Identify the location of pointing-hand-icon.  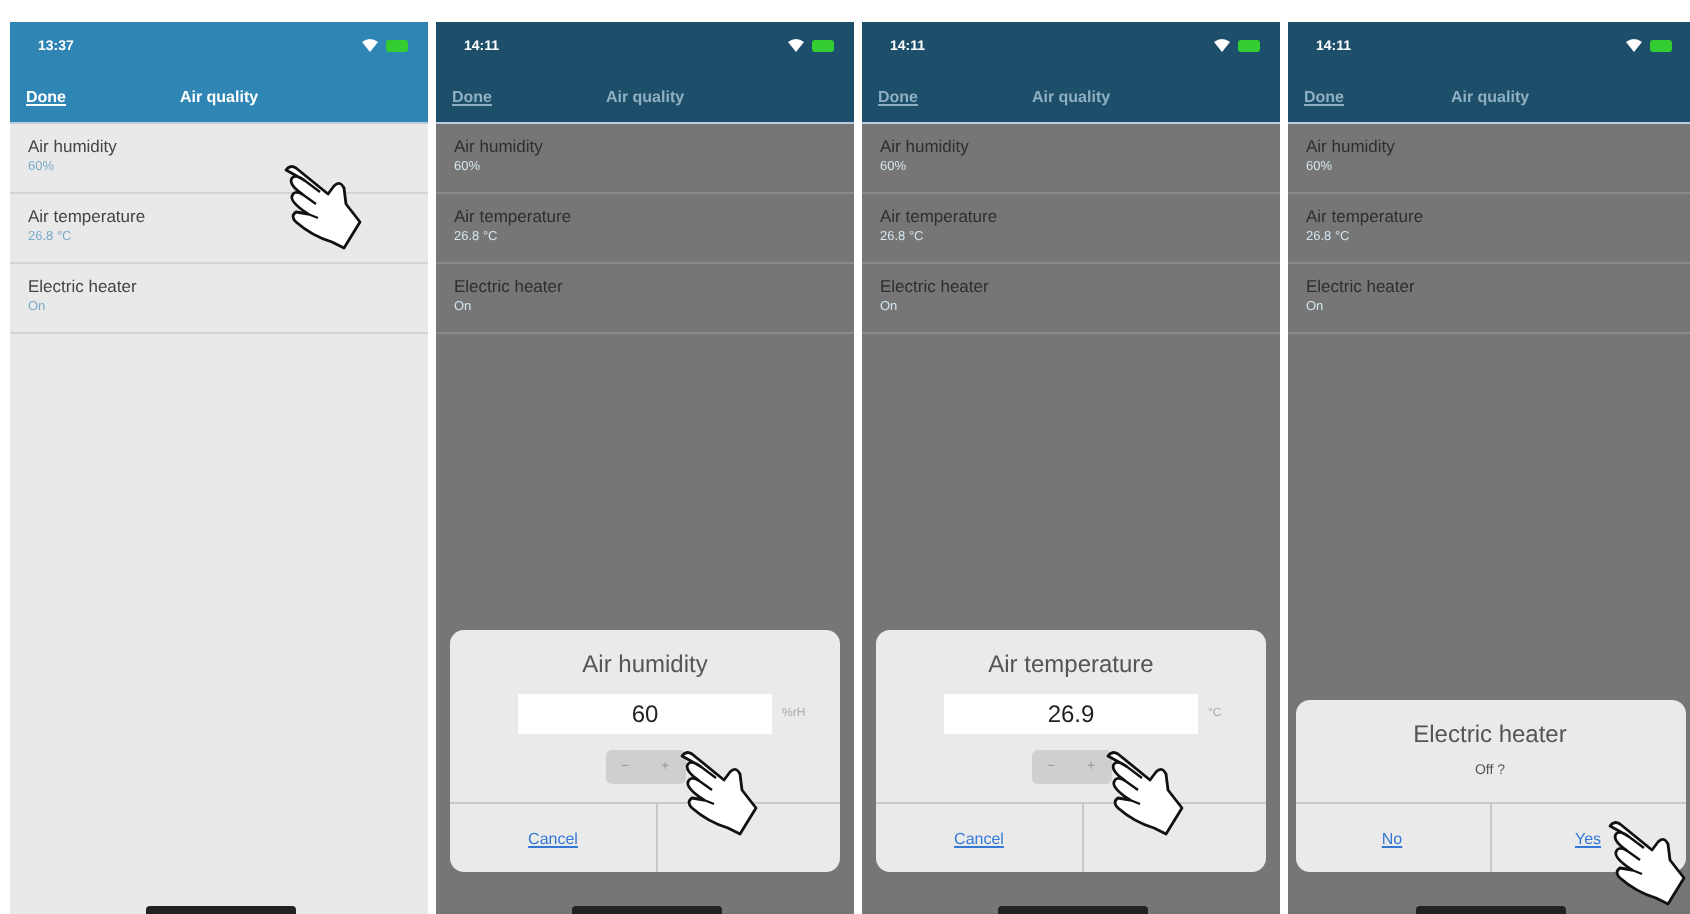
(1647, 864).